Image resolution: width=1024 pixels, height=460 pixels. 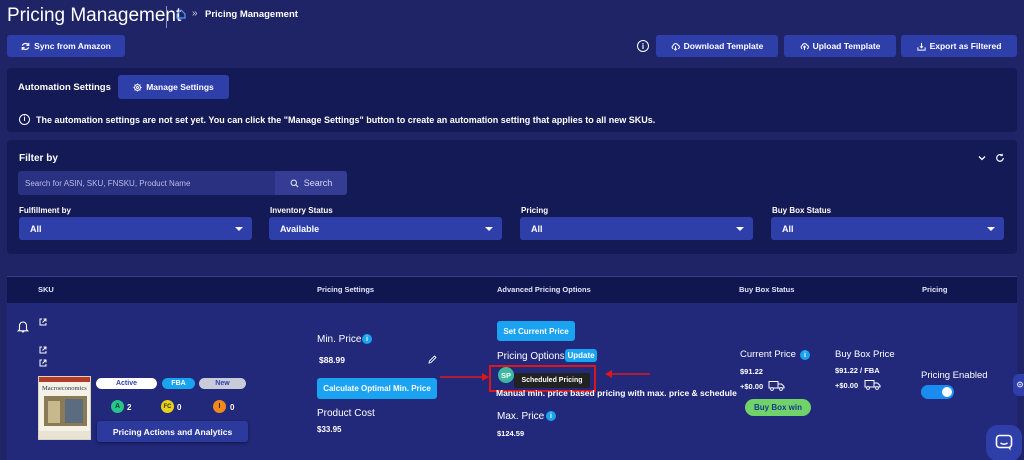 I want to click on pricing-options-label: Pricing Options, so click(x=531, y=356).